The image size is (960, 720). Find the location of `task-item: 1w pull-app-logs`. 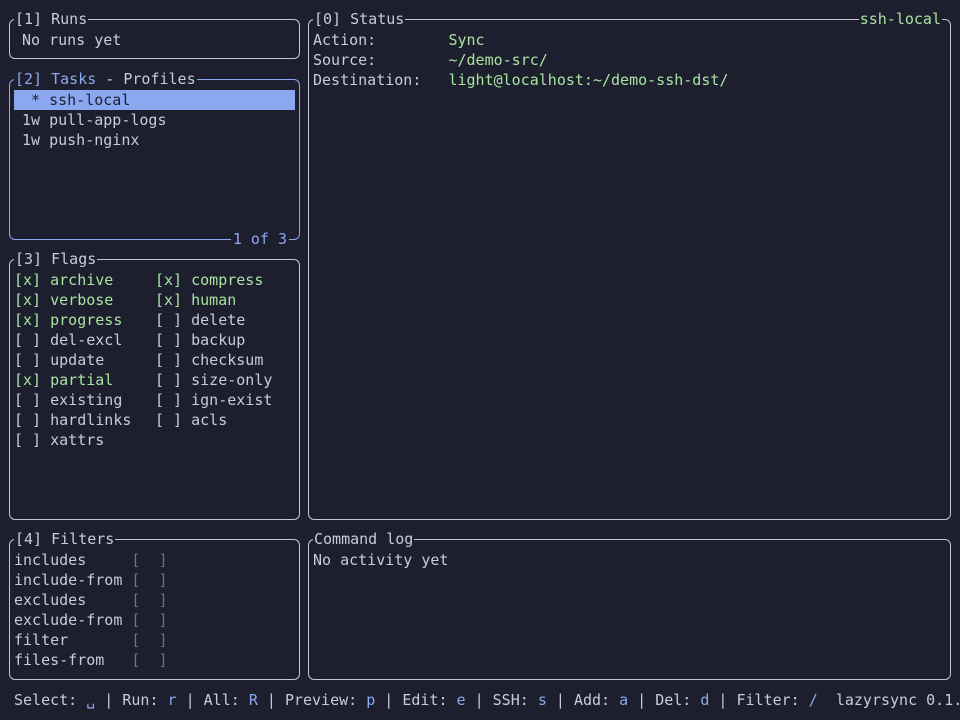

task-item: 1w pull-app-logs is located at coordinates (154, 120).